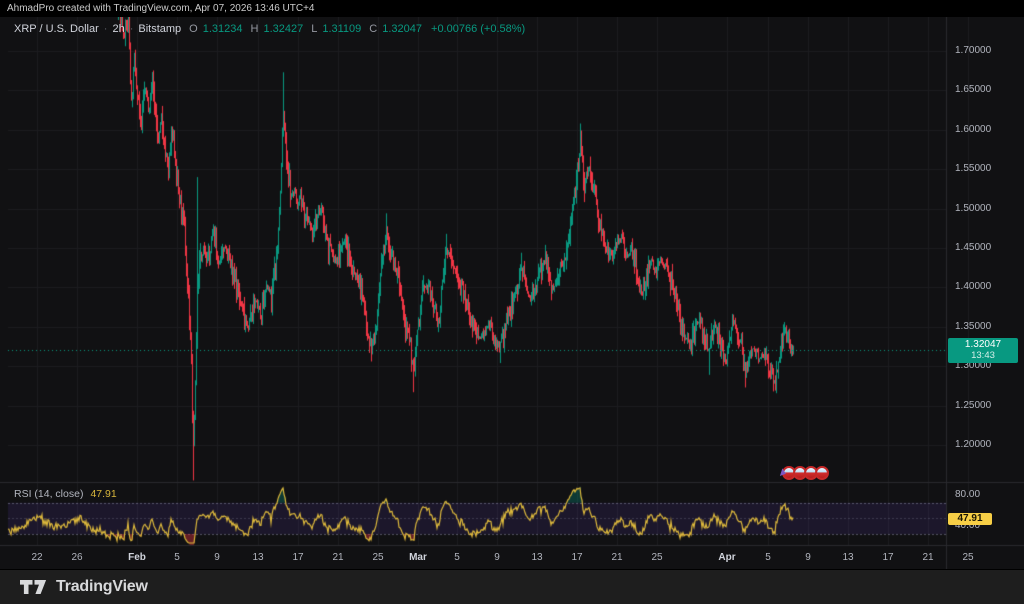 The image size is (1024, 604). I want to click on rsi-value-badge: 47.91, so click(970, 519).